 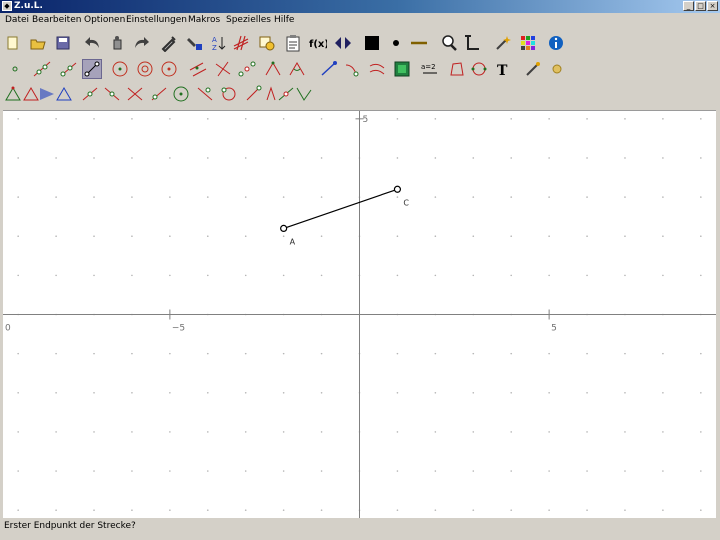 I want to click on black-square-icon, so click(x=372, y=43).